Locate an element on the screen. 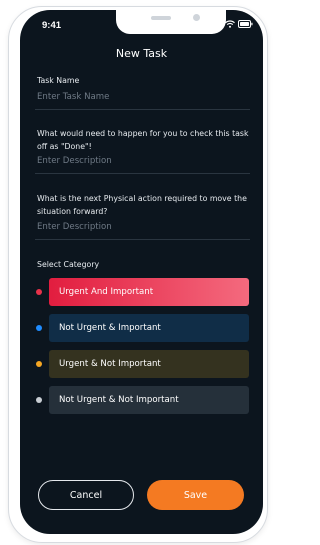 This screenshot has height=545, width=320. category-option-label: Not Urgent & Important is located at coordinates (149, 328).